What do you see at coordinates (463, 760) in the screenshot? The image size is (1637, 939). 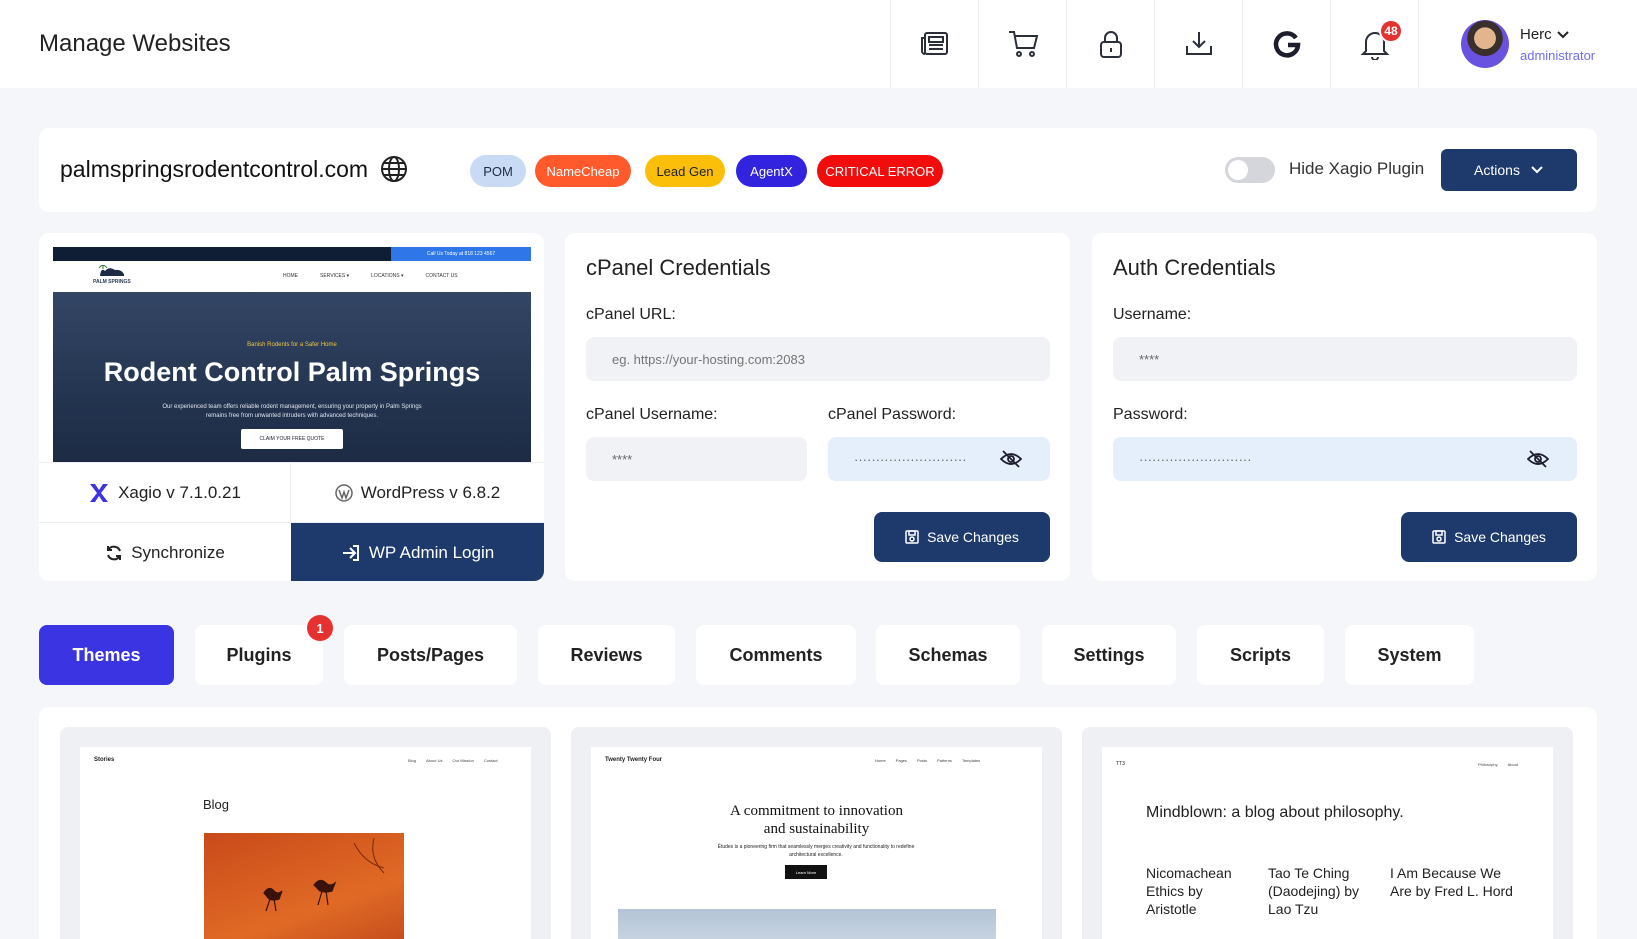 I see `theme-nav-link: Our Mission` at bounding box center [463, 760].